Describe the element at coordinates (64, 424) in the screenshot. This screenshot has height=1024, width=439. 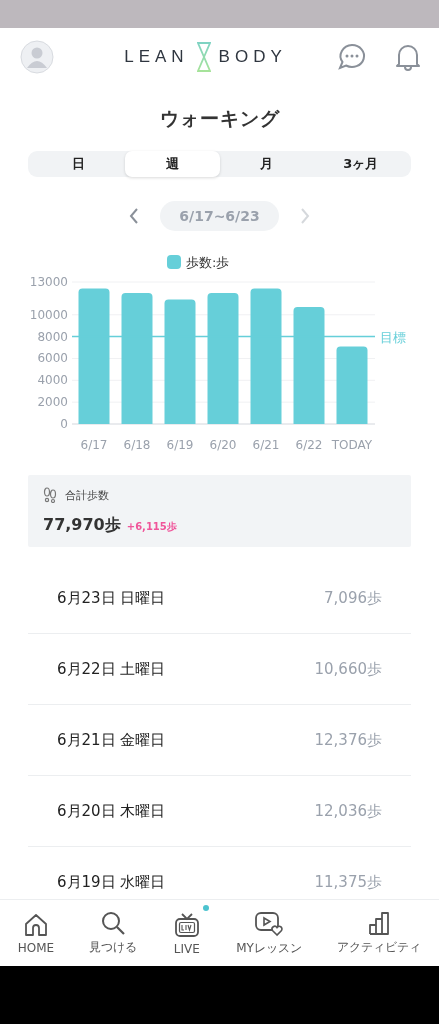
I see `axis-label: 0` at that location.